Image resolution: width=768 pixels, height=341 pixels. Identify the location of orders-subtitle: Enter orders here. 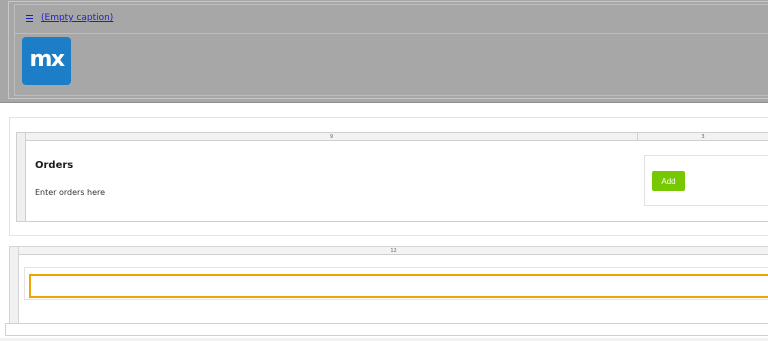
(70, 192).